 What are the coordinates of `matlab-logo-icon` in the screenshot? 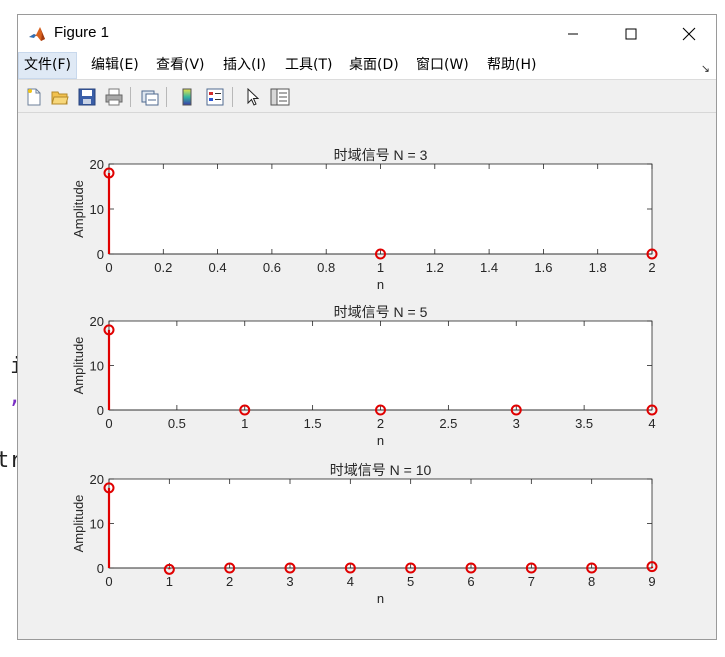 It's located at (37, 34).